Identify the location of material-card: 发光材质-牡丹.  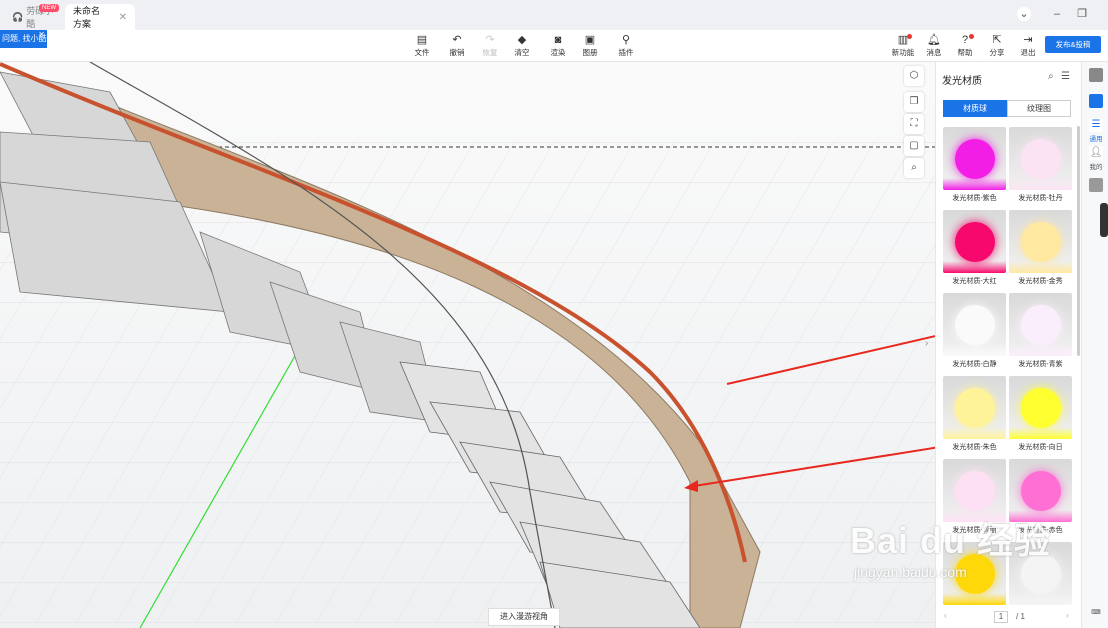
(1040, 166).